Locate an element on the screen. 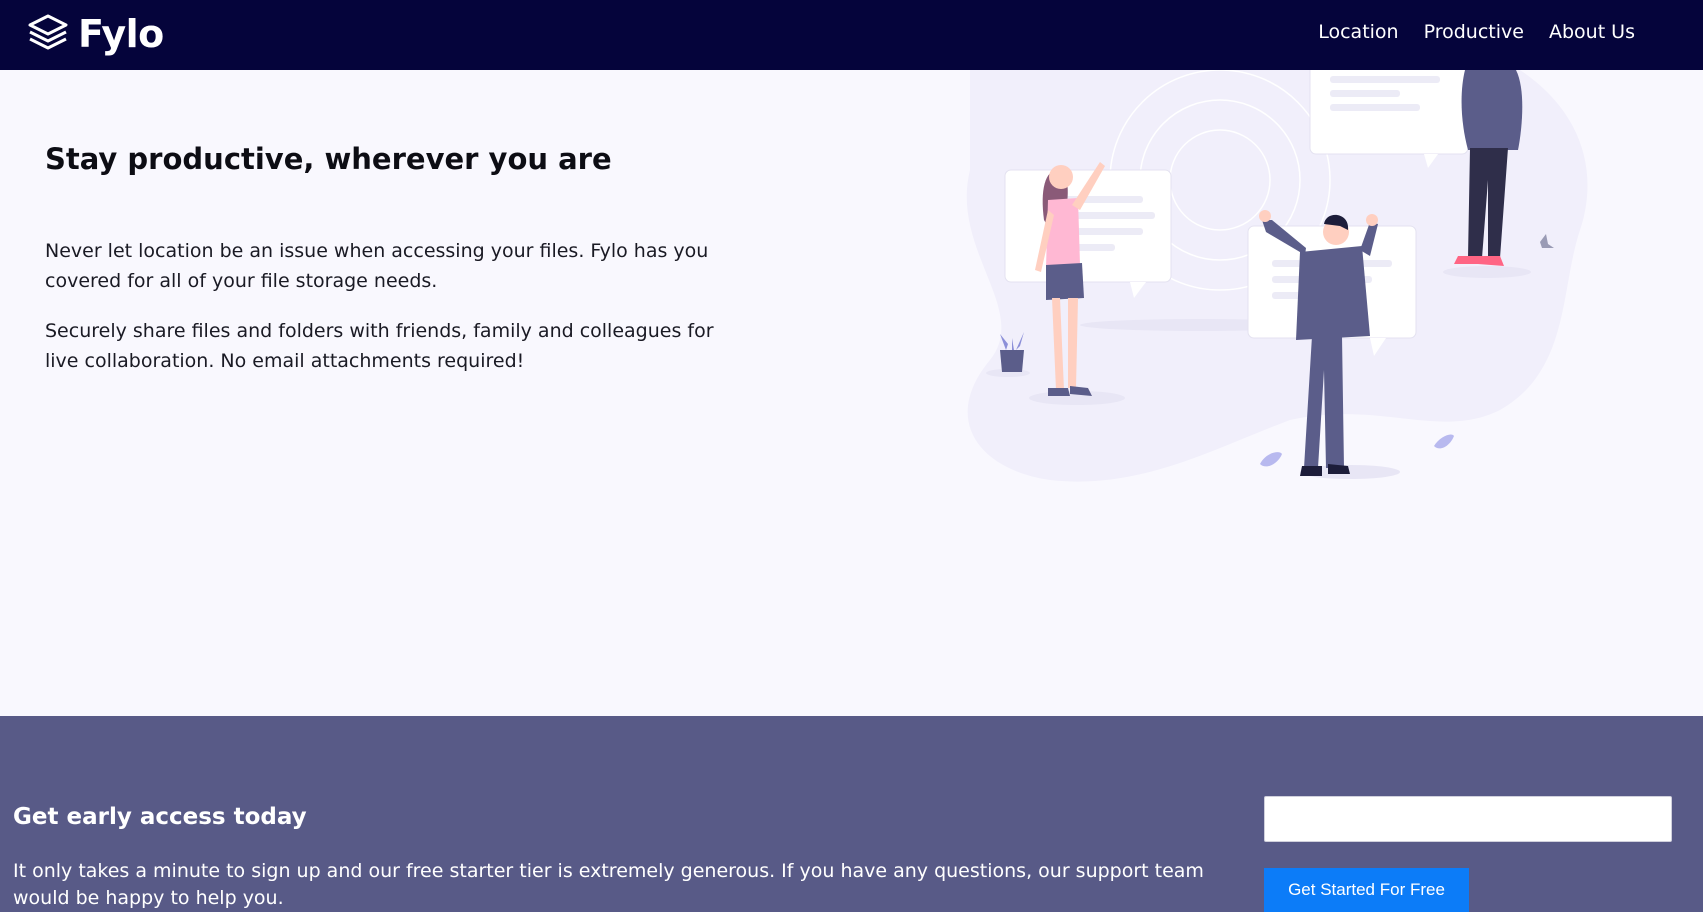 The image size is (1703, 912). layers-icon is located at coordinates (48, 34).